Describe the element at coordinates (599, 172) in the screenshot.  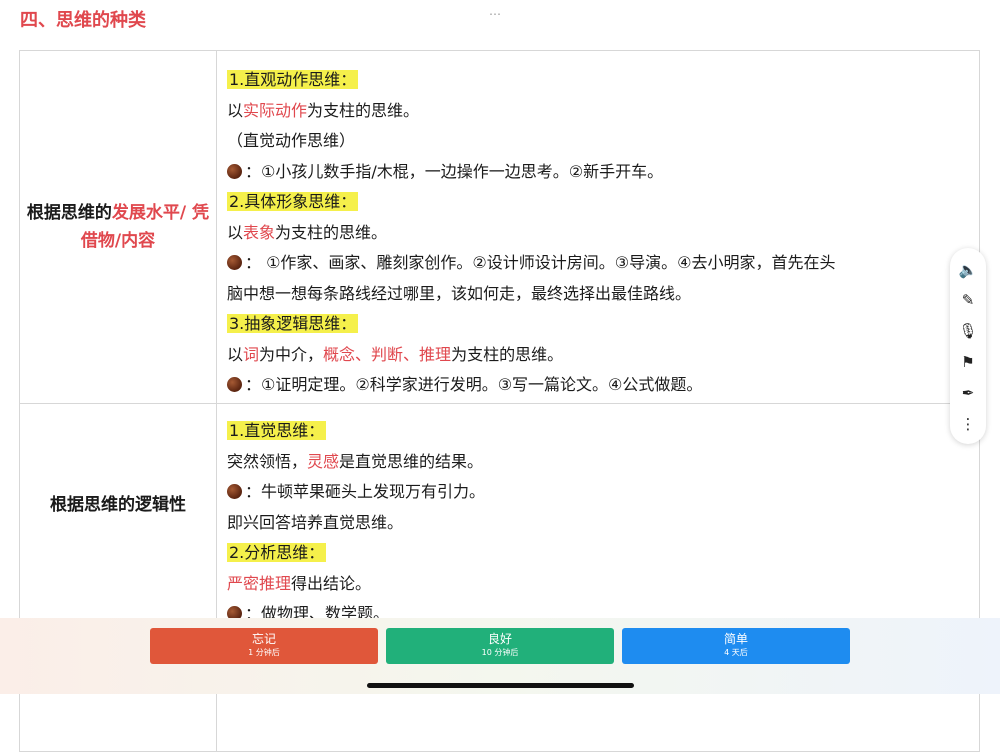
I see `content-line: ：①小孩儿数手指/木棍，一边操作一边思考。②新手开车。` at that location.